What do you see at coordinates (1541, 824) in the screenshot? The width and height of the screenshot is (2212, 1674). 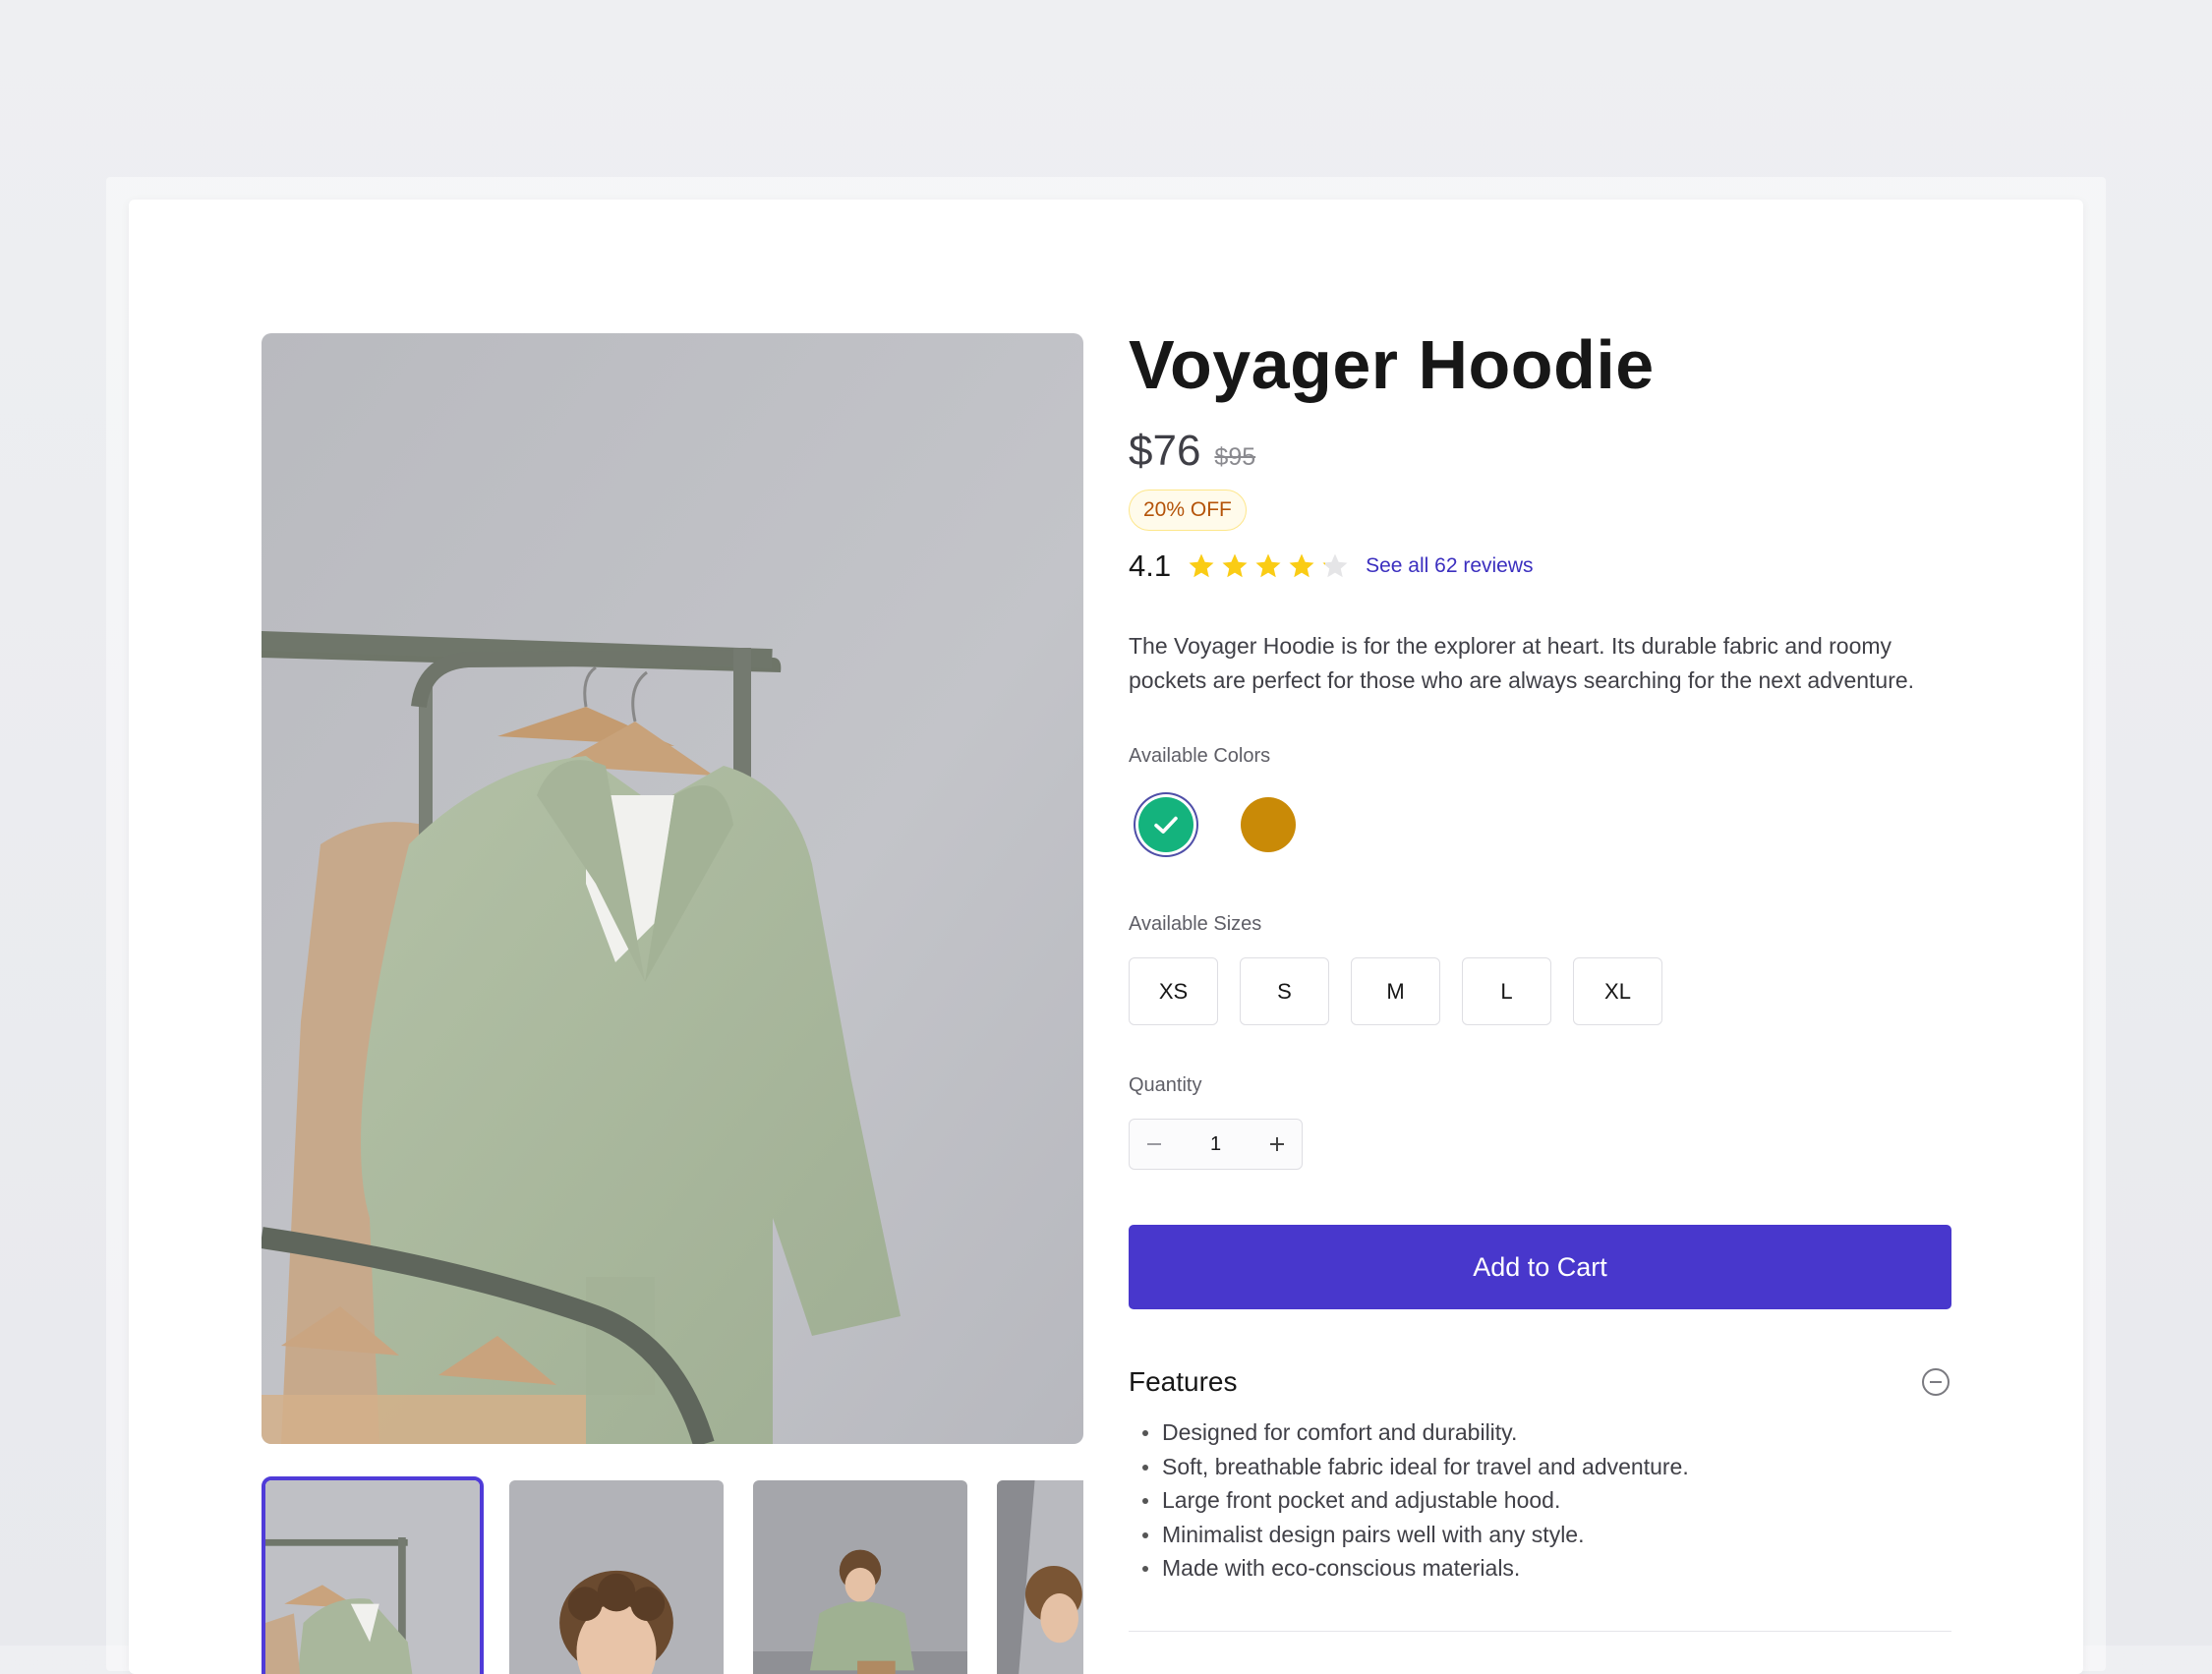 I see `color-swatches` at bounding box center [1541, 824].